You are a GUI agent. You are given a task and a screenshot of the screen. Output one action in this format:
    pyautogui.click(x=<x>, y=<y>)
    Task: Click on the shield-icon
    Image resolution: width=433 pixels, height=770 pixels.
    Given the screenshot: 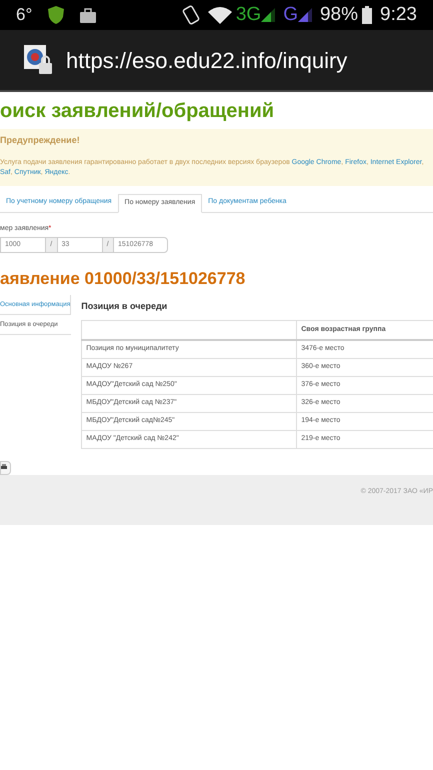 What is the action you would take?
    pyautogui.click(x=56, y=15)
    